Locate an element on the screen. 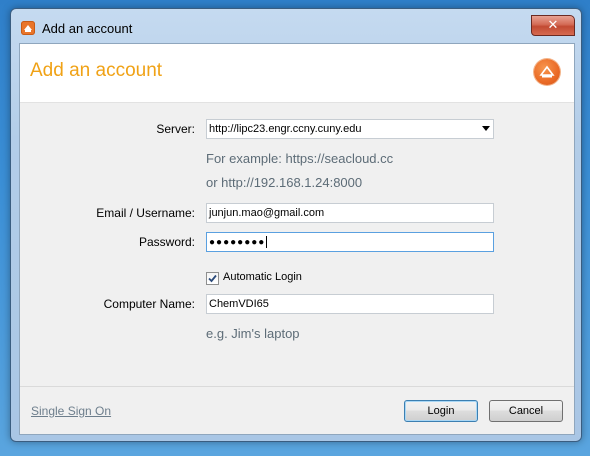  server-hint-1: For example: https://seacloud.cc is located at coordinates (300, 158).